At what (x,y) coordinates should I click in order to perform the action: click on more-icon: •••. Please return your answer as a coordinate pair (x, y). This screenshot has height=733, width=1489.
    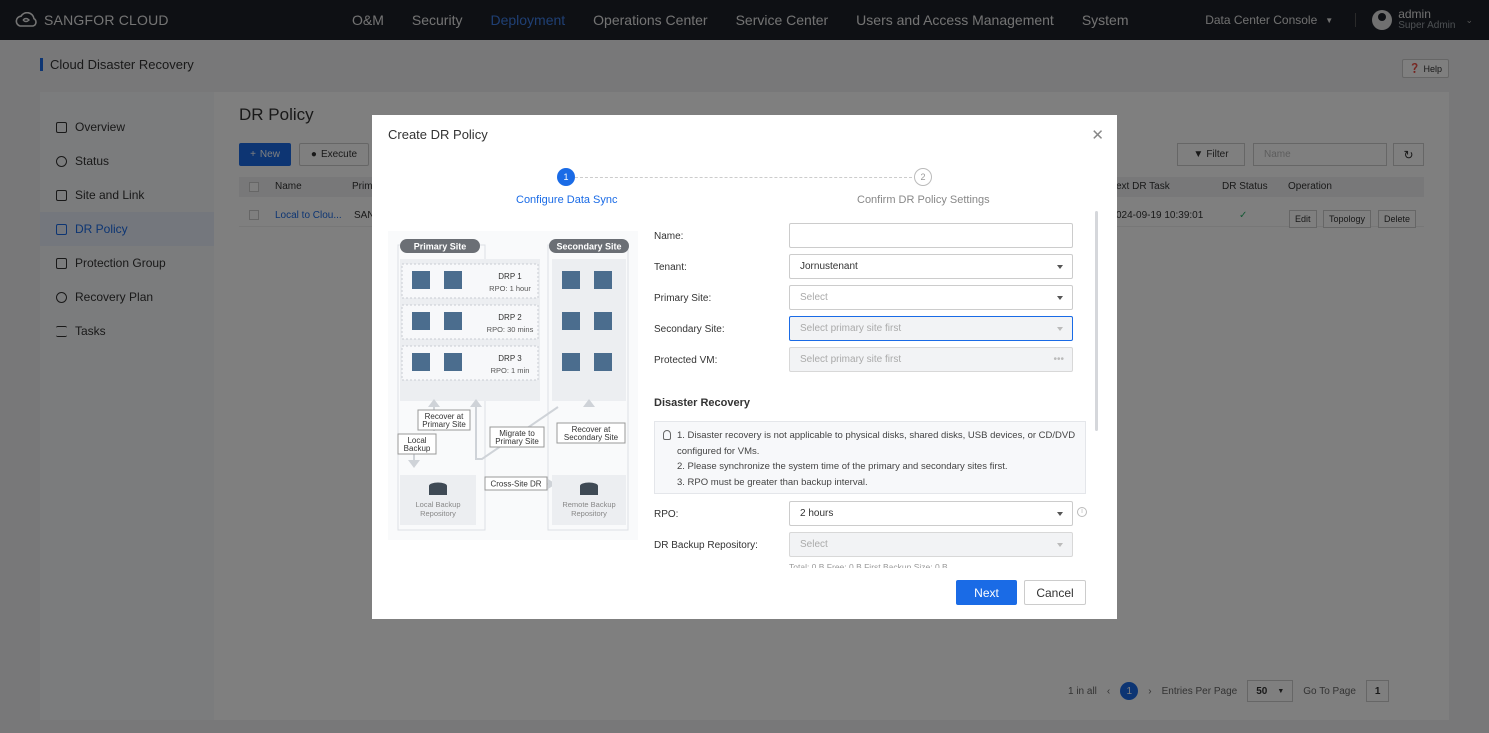
    Looking at the image, I should click on (1058, 359).